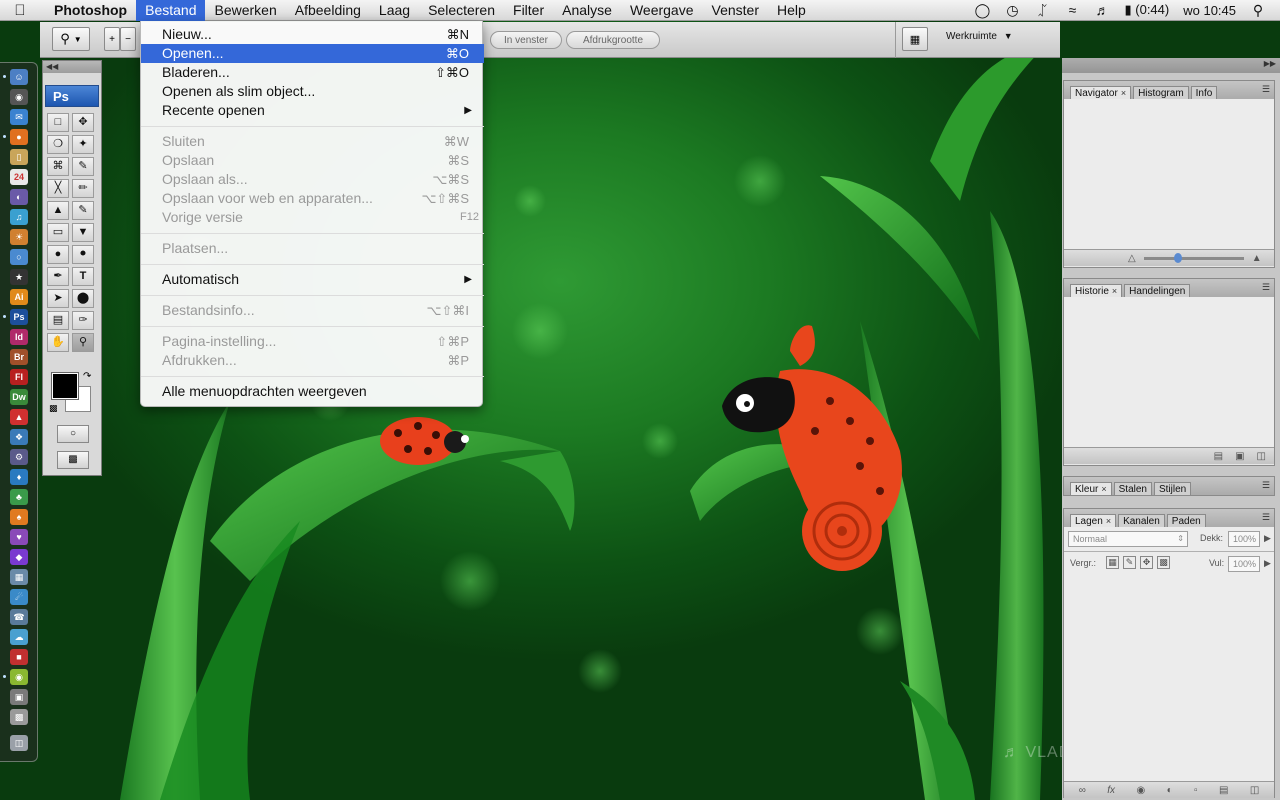 This screenshot has width=1280, height=800. Describe the element at coordinates (19, 657) in the screenshot. I see `app-icon-j: ■` at that location.